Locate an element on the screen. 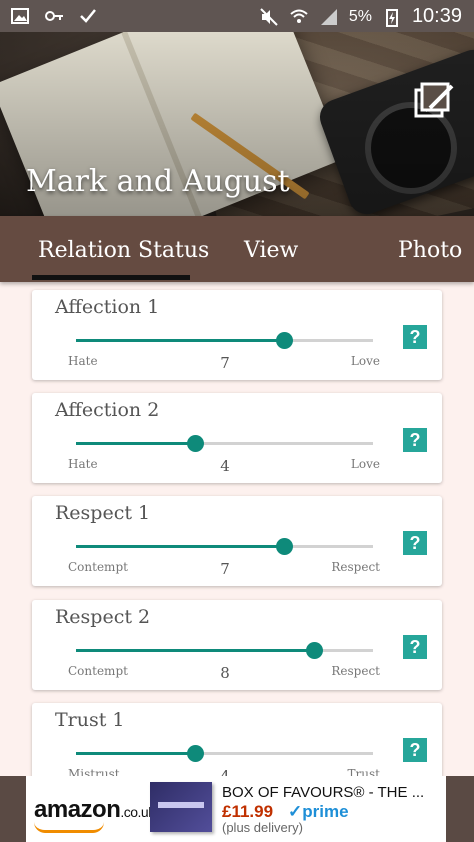  slider-max-label: Trust is located at coordinates (363, 771).